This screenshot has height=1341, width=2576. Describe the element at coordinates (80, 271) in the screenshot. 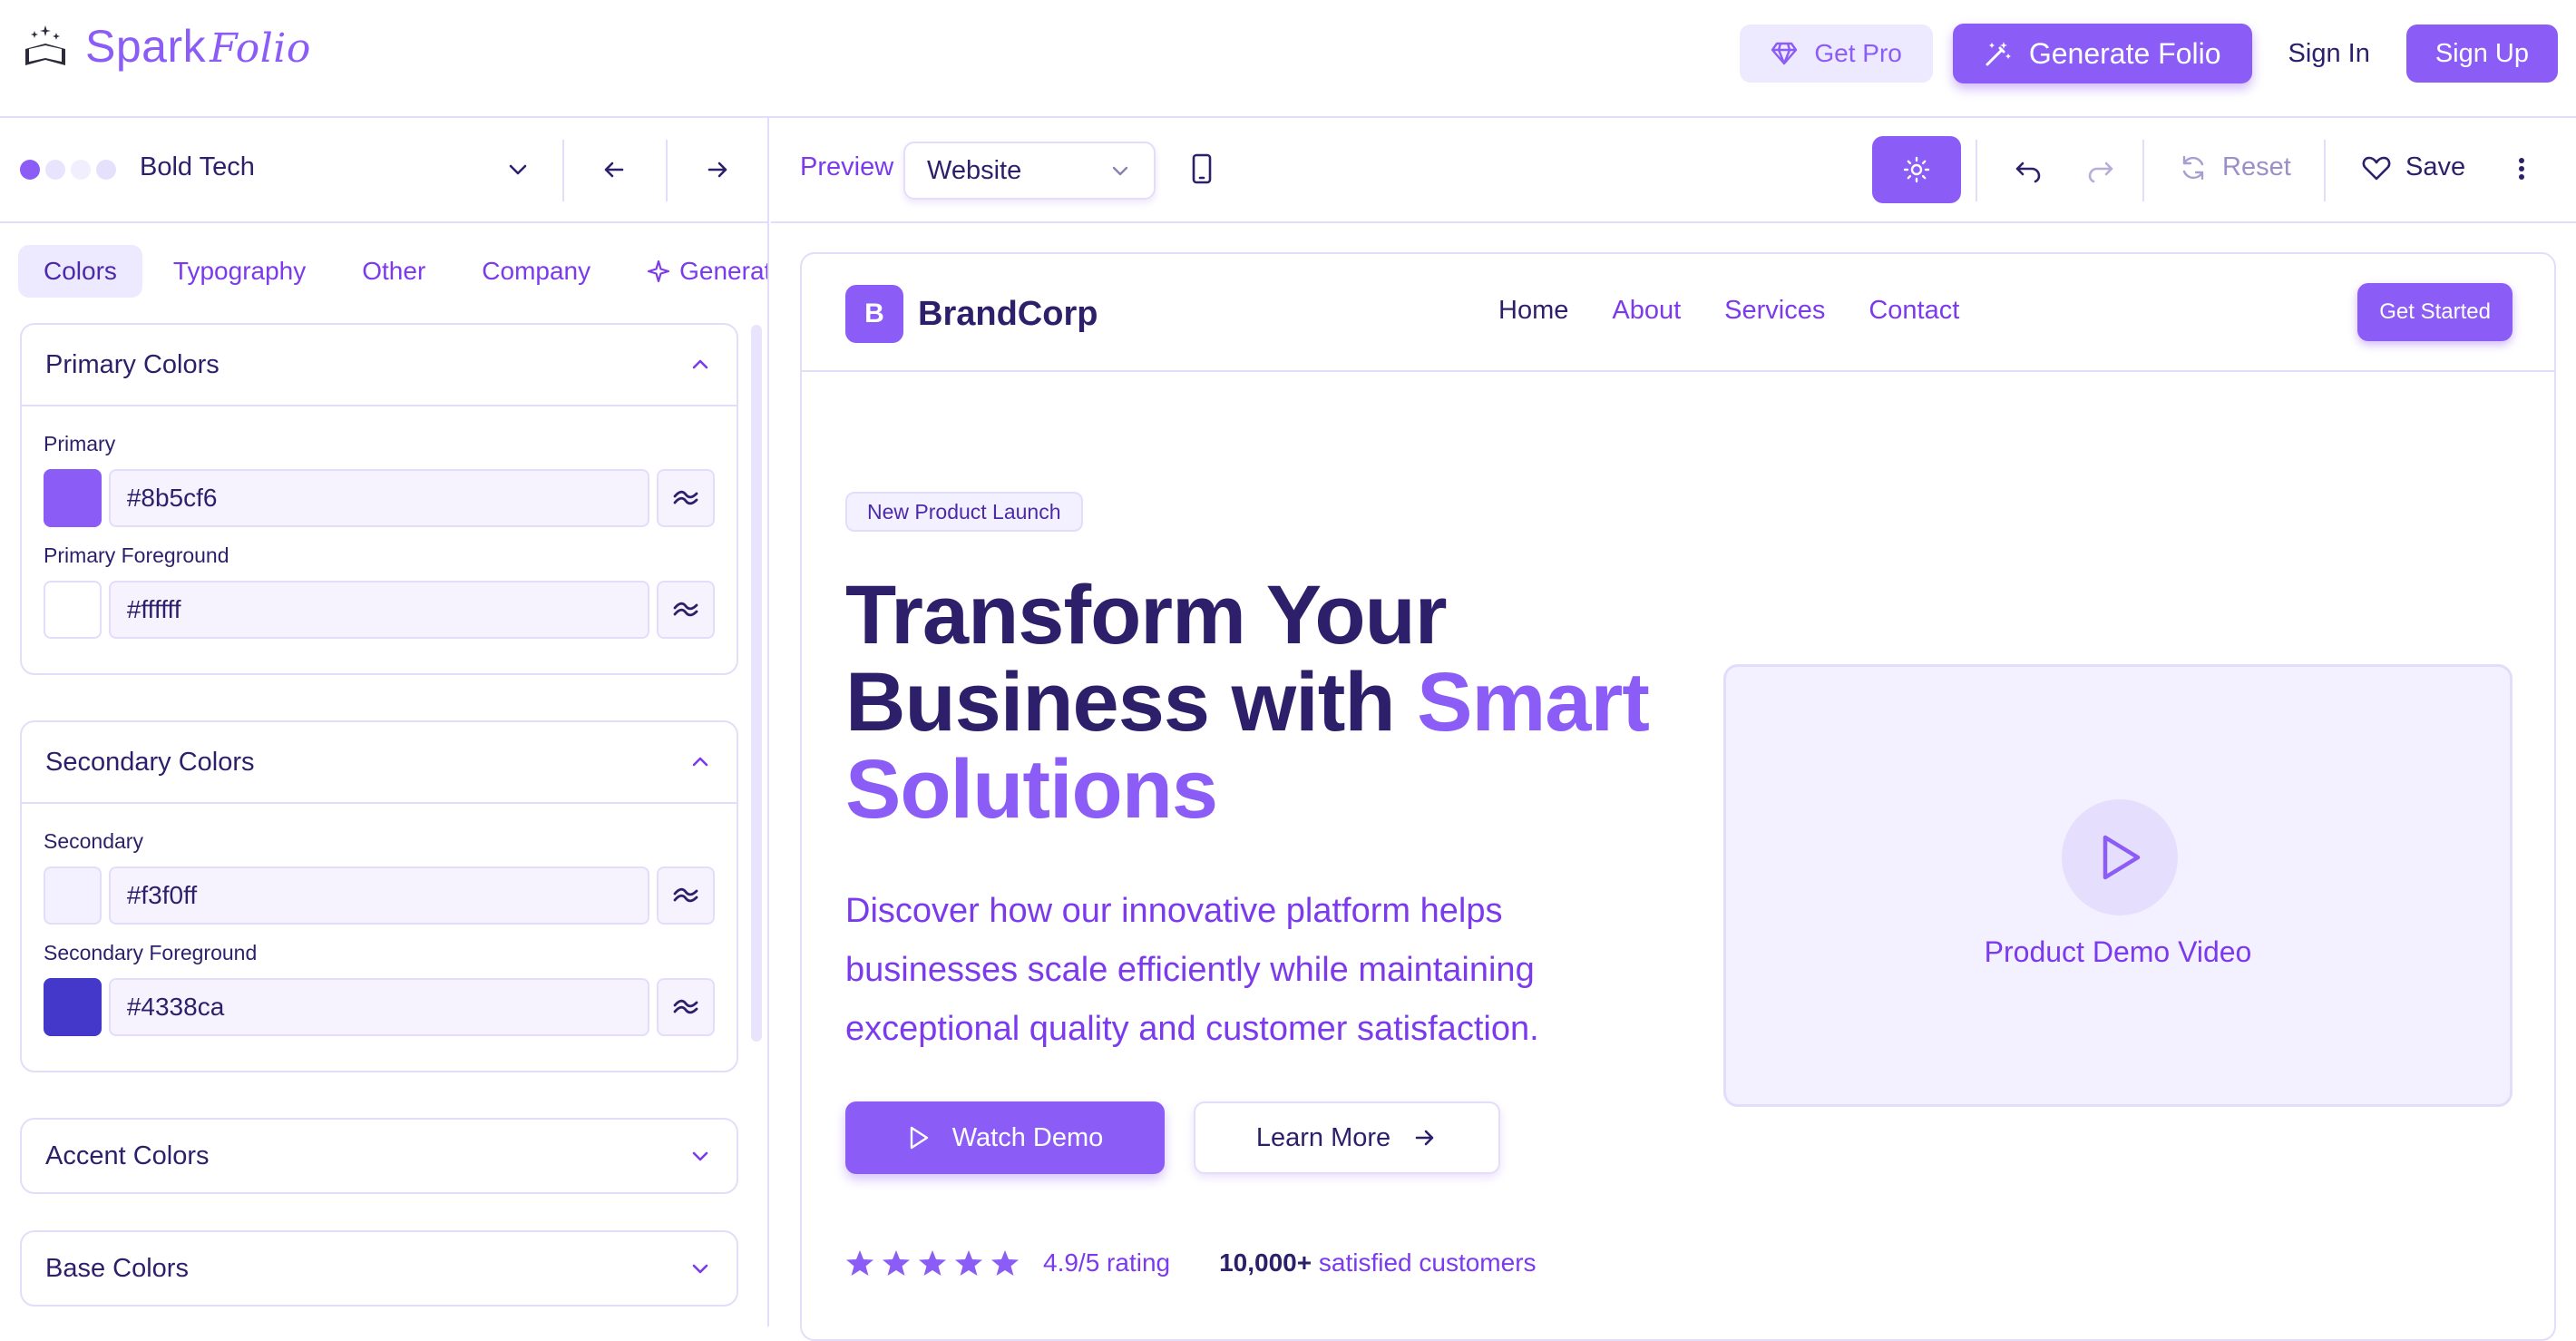

I see `tab-colors: Colors` at that location.